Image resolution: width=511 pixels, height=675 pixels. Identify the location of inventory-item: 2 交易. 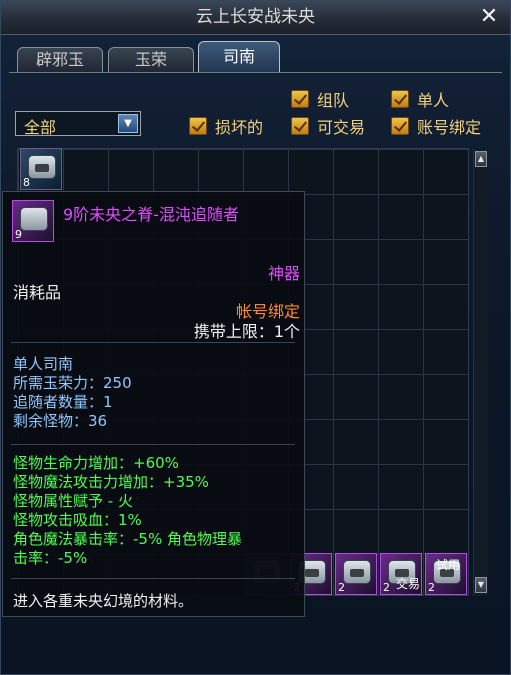
(401, 574).